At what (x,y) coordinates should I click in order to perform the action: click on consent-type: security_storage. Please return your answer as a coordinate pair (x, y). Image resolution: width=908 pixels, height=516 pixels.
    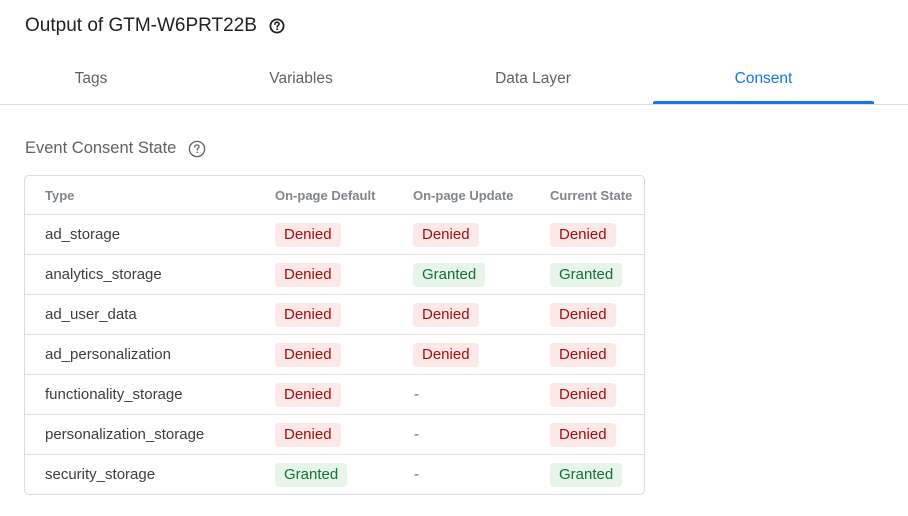
    Looking at the image, I should click on (100, 474).